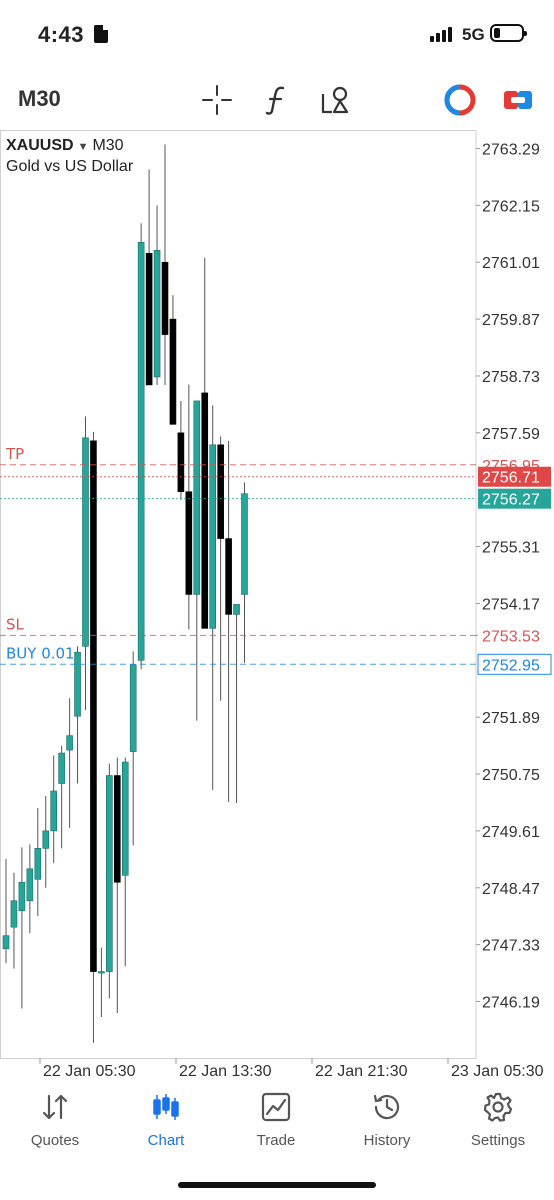 This screenshot has width=554, height=1200. I want to click on objects-icon, so click(336, 100).